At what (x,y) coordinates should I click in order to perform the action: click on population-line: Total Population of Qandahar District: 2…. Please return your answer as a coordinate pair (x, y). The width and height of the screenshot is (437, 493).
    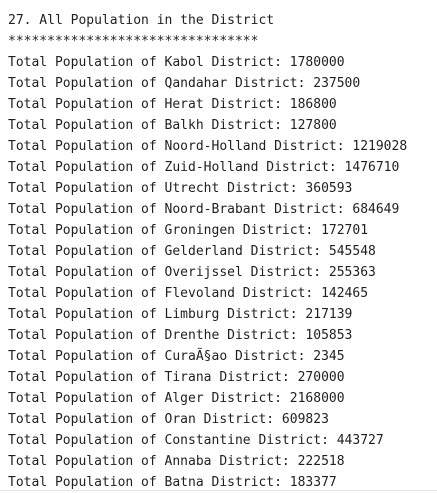
    Looking at the image, I should click on (184, 83).